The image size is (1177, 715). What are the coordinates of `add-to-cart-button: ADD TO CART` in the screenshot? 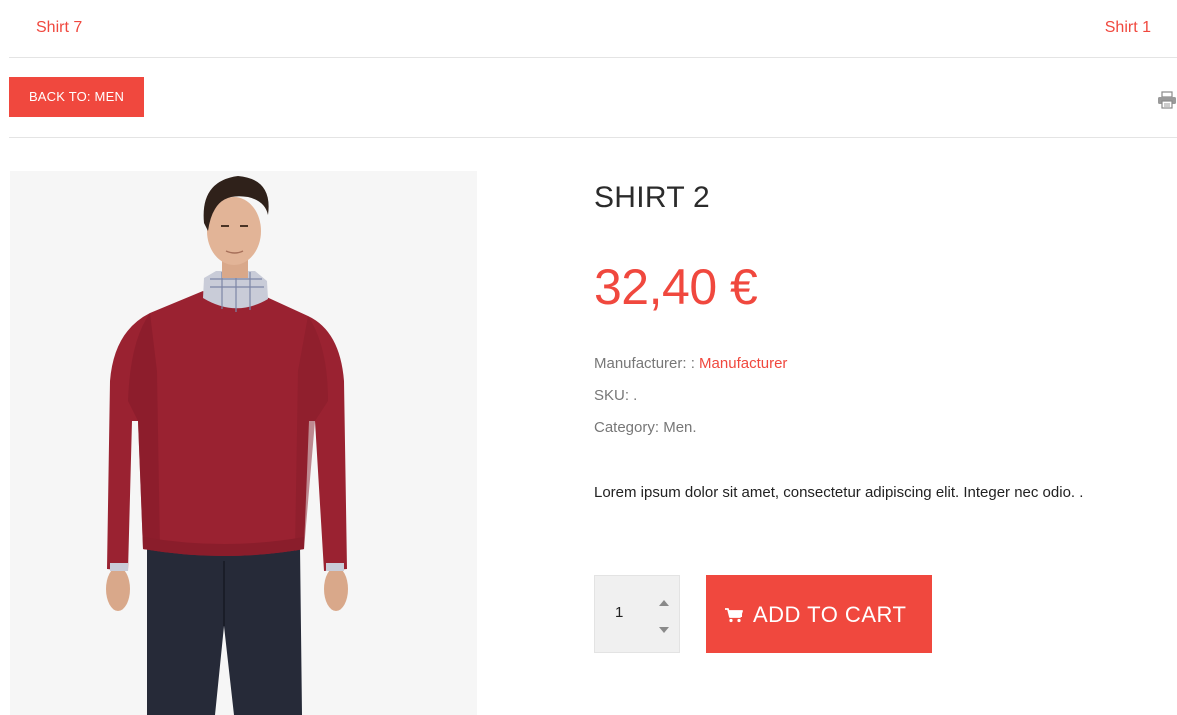 It's located at (819, 614).